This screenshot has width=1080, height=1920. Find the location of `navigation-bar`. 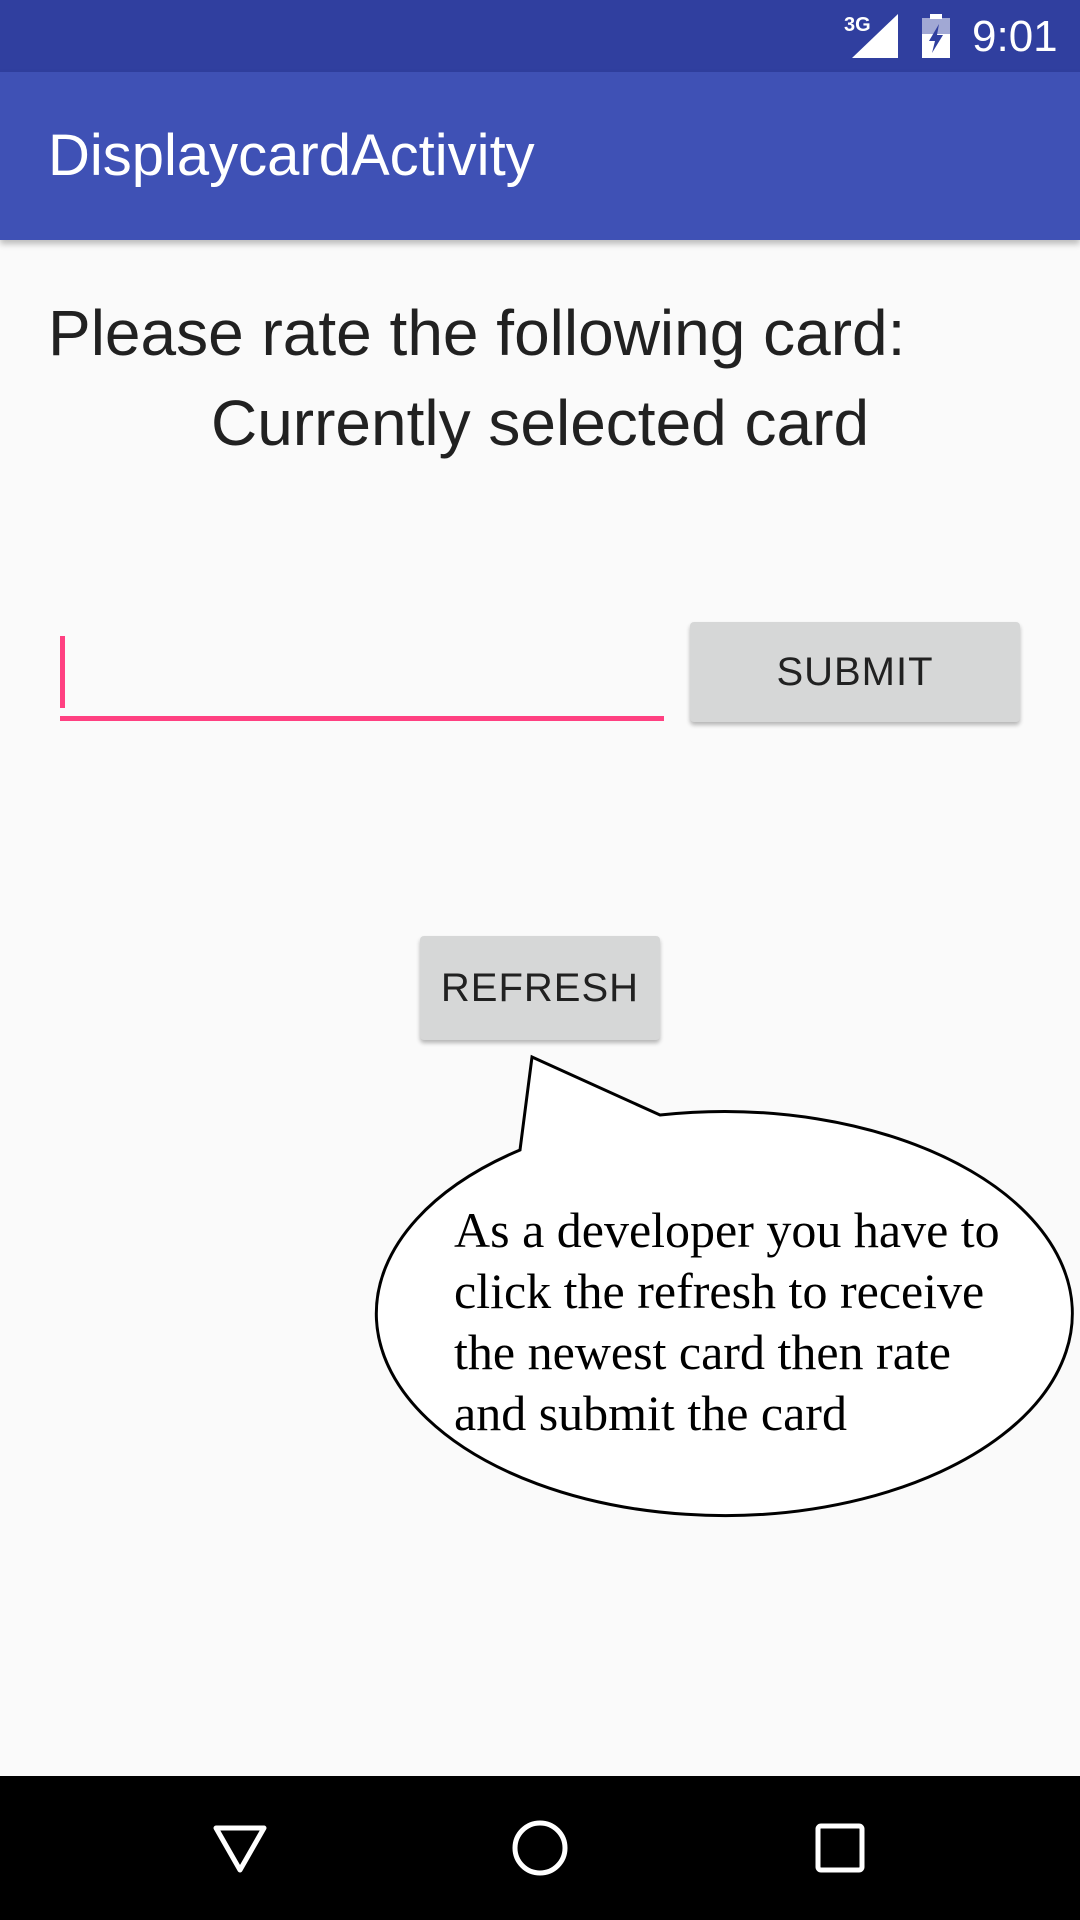

navigation-bar is located at coordinates (540, 1848).